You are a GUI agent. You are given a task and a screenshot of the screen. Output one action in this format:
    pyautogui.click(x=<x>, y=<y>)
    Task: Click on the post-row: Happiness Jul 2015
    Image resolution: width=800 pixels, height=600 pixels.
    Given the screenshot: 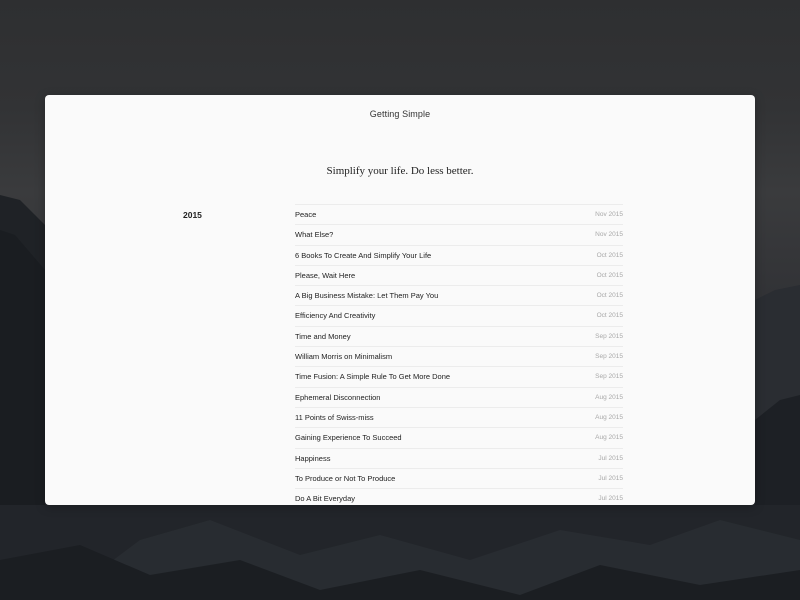 What is the action you would take?
    pyautogui.click(x=459, y=459)
    